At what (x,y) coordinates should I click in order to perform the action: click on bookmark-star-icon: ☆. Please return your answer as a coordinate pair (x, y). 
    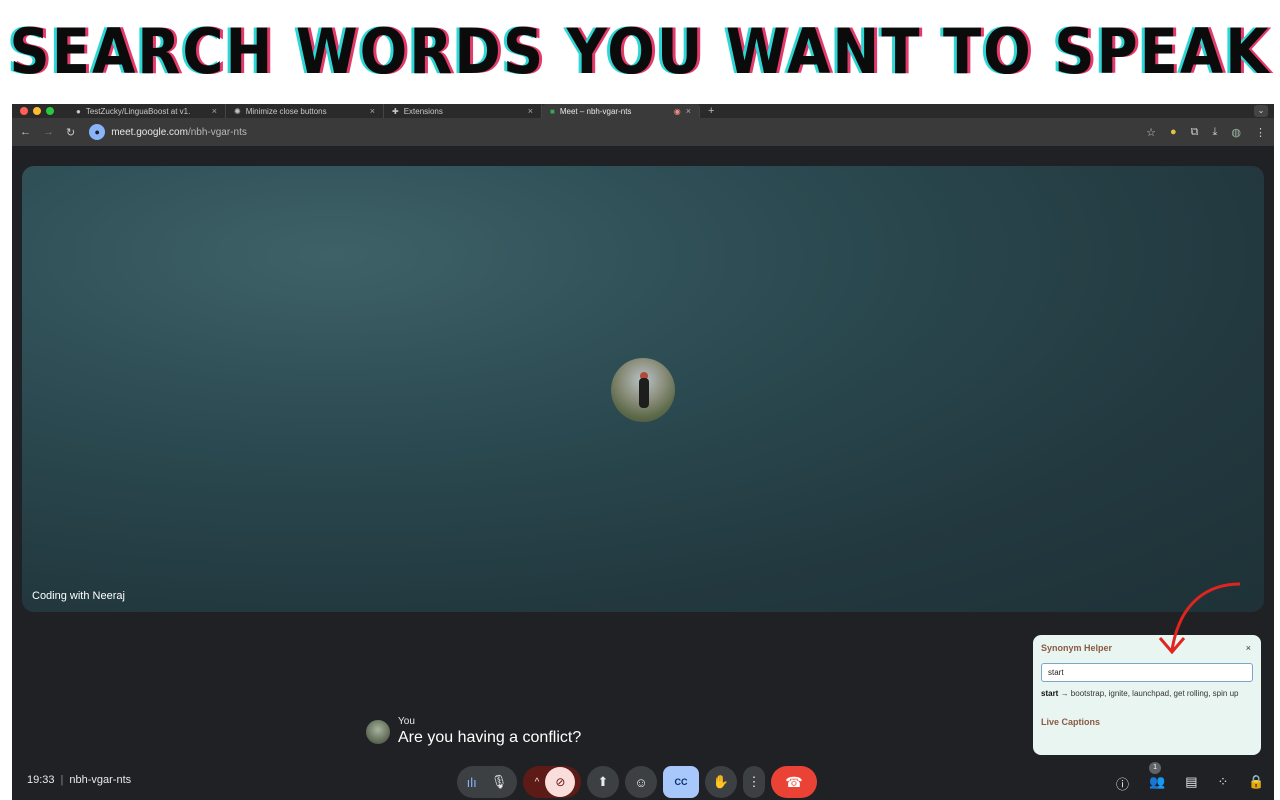
    Looking at the image, I should click on (1151, 132).